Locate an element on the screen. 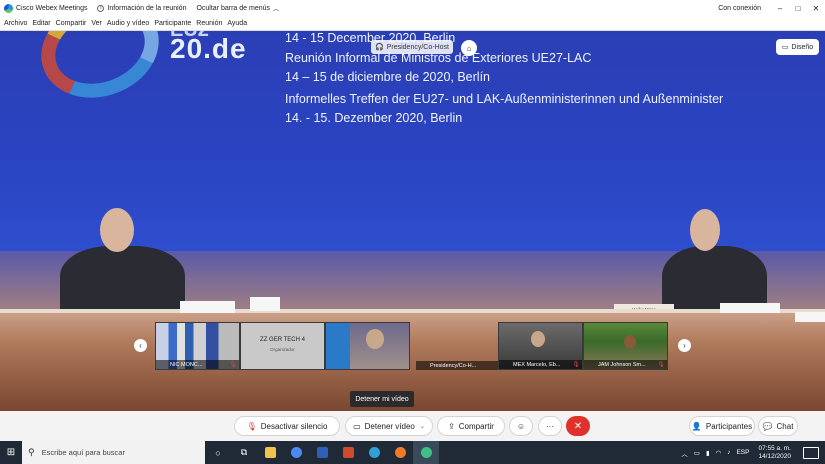 This screenshot has height=464, width=825. papers-left is located at coordinates (207, 307).